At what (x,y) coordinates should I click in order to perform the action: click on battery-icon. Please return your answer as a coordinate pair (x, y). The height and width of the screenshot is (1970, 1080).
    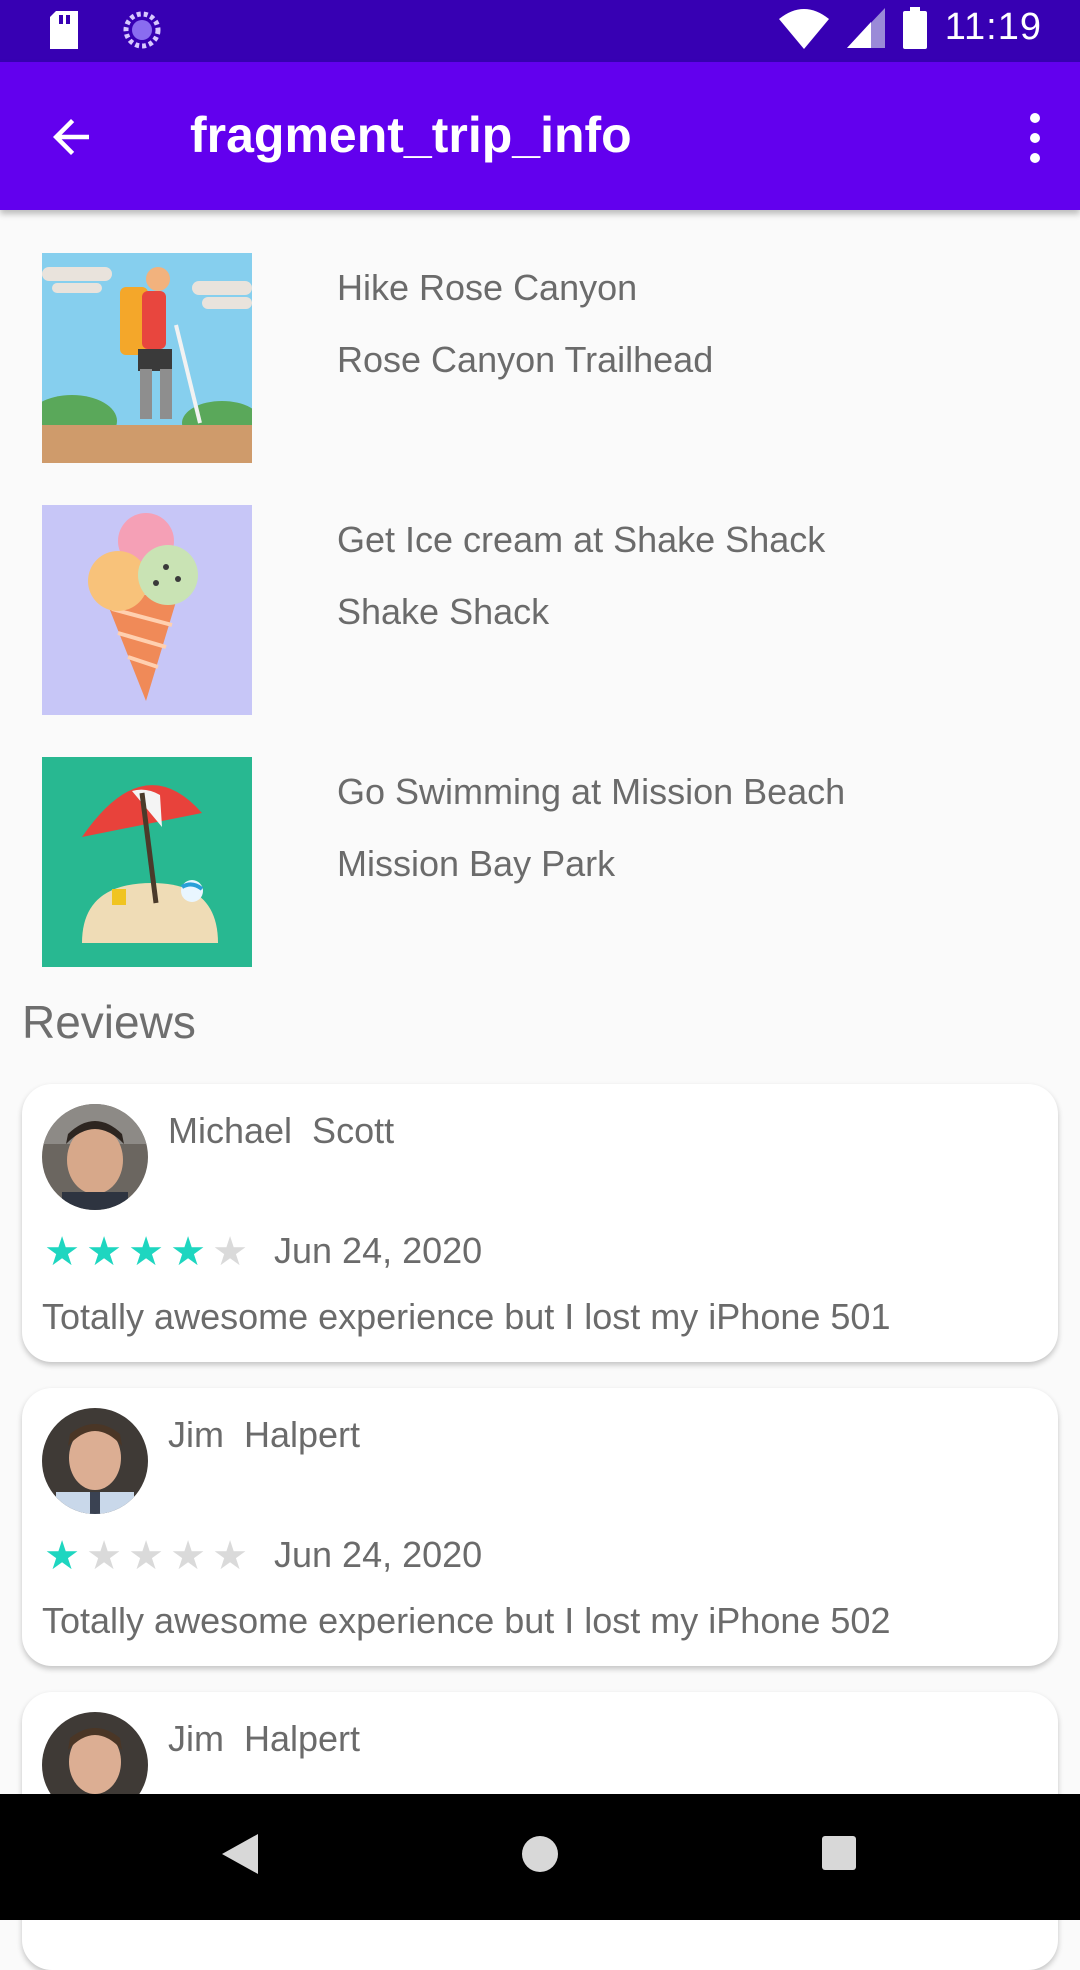
    Looking at the image, I should click on (914, 27).